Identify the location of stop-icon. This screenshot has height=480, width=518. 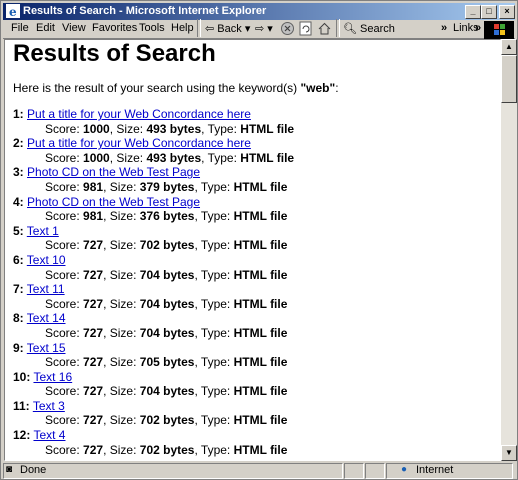
(287, 28).